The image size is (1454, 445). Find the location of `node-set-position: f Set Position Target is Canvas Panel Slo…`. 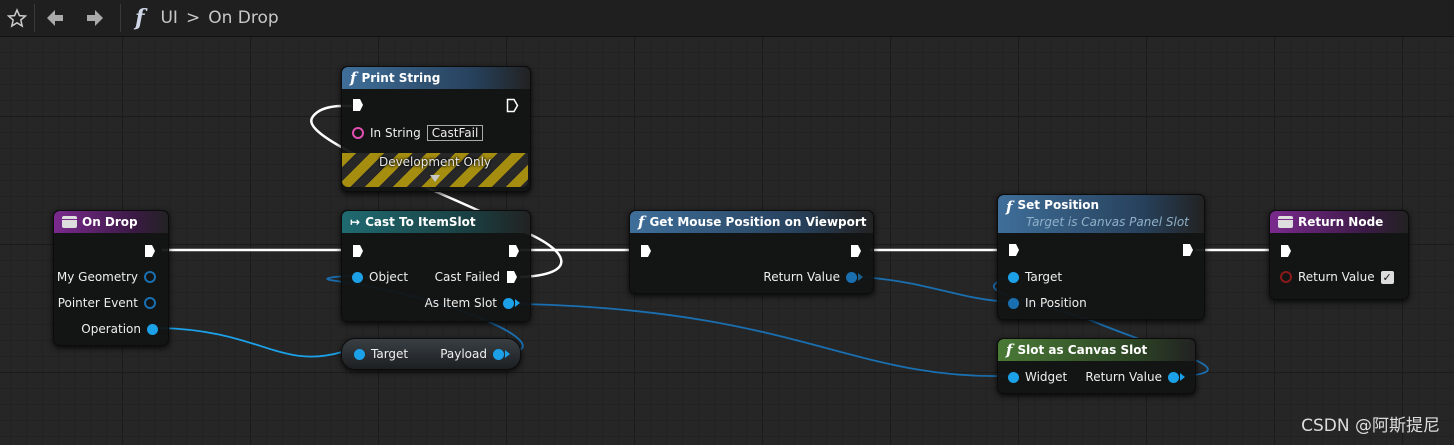

node-set-position: f Set Position Target is Canvas Panel Slo… is located at coordinates (1101, 257).